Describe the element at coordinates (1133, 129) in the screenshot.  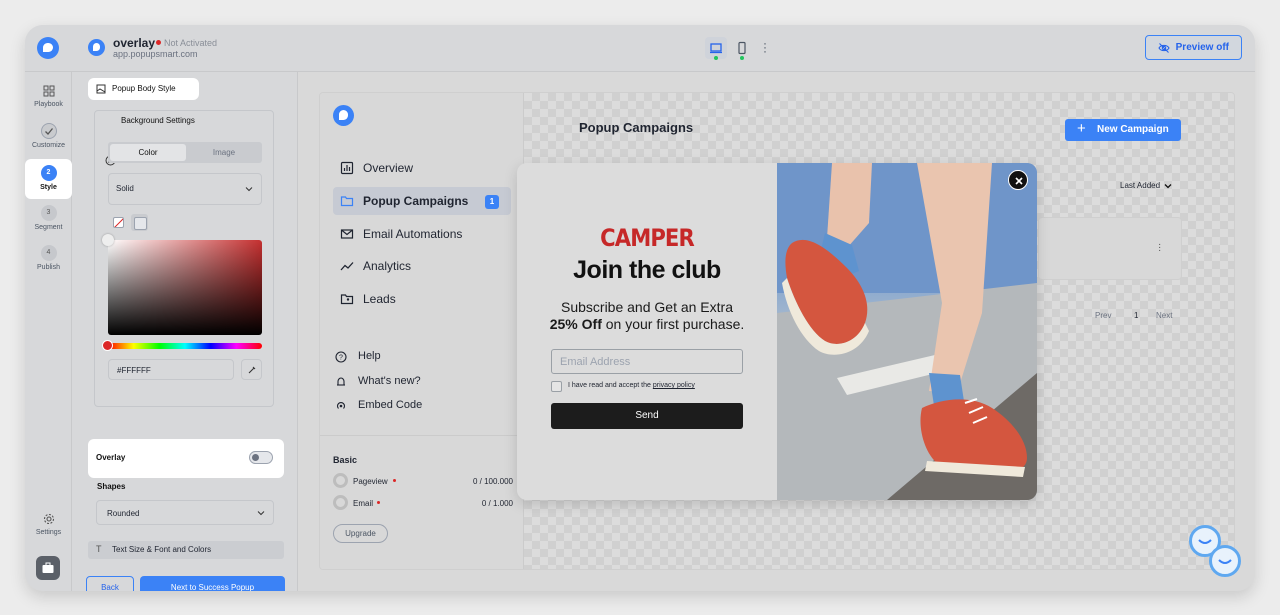
I see `new-campaign-label: New Campaign` at that location.